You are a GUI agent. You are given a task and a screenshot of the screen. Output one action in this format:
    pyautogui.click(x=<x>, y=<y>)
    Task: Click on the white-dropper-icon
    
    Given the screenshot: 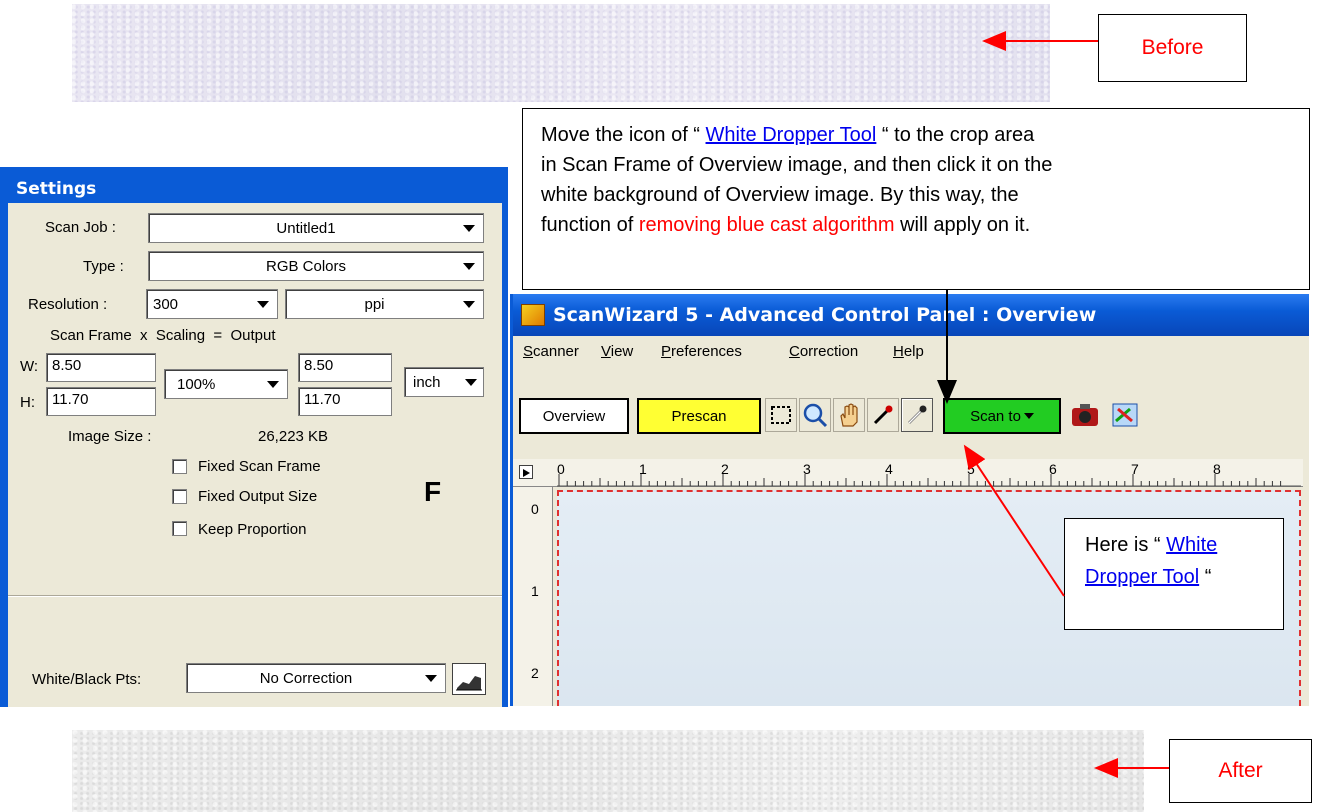 What is the action you would take?
    pyautogui.click(x=917, y=415)
    